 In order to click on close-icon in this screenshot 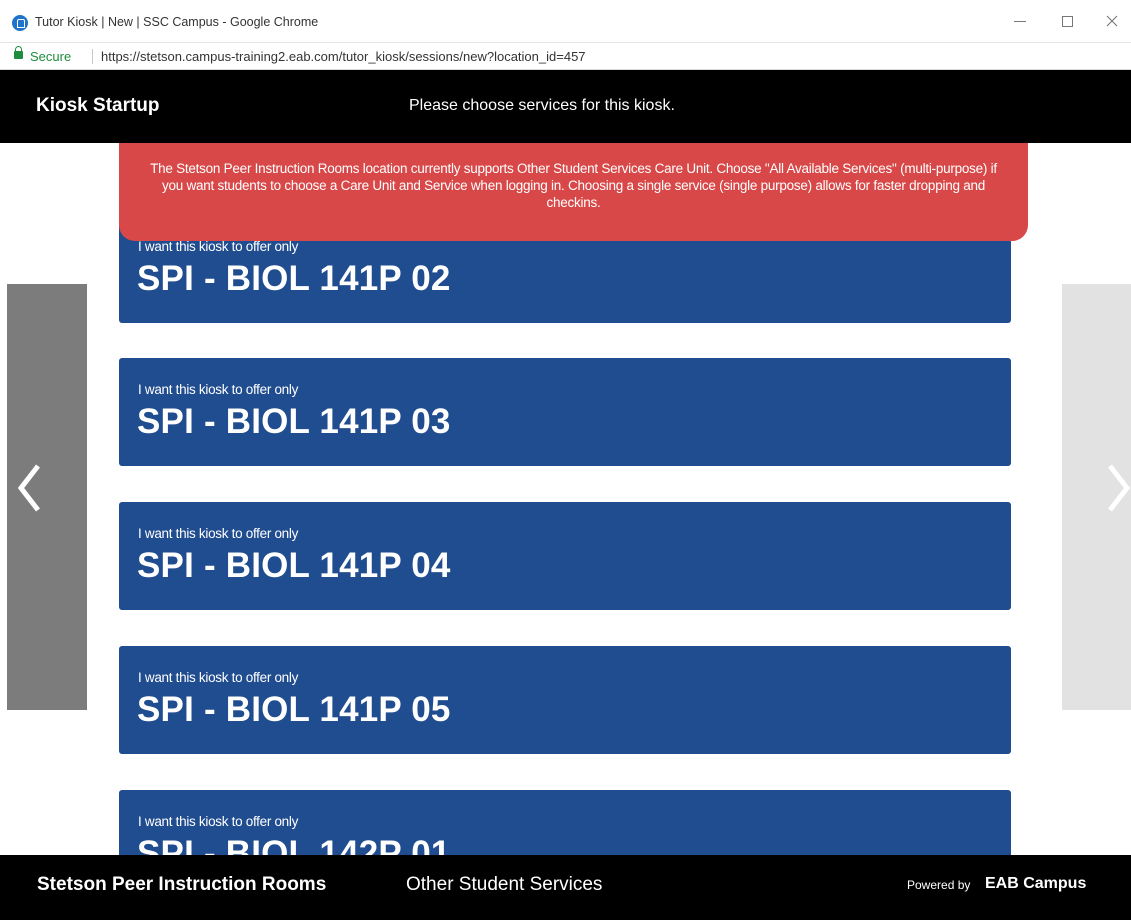, I will do `click(1112, 21)`.